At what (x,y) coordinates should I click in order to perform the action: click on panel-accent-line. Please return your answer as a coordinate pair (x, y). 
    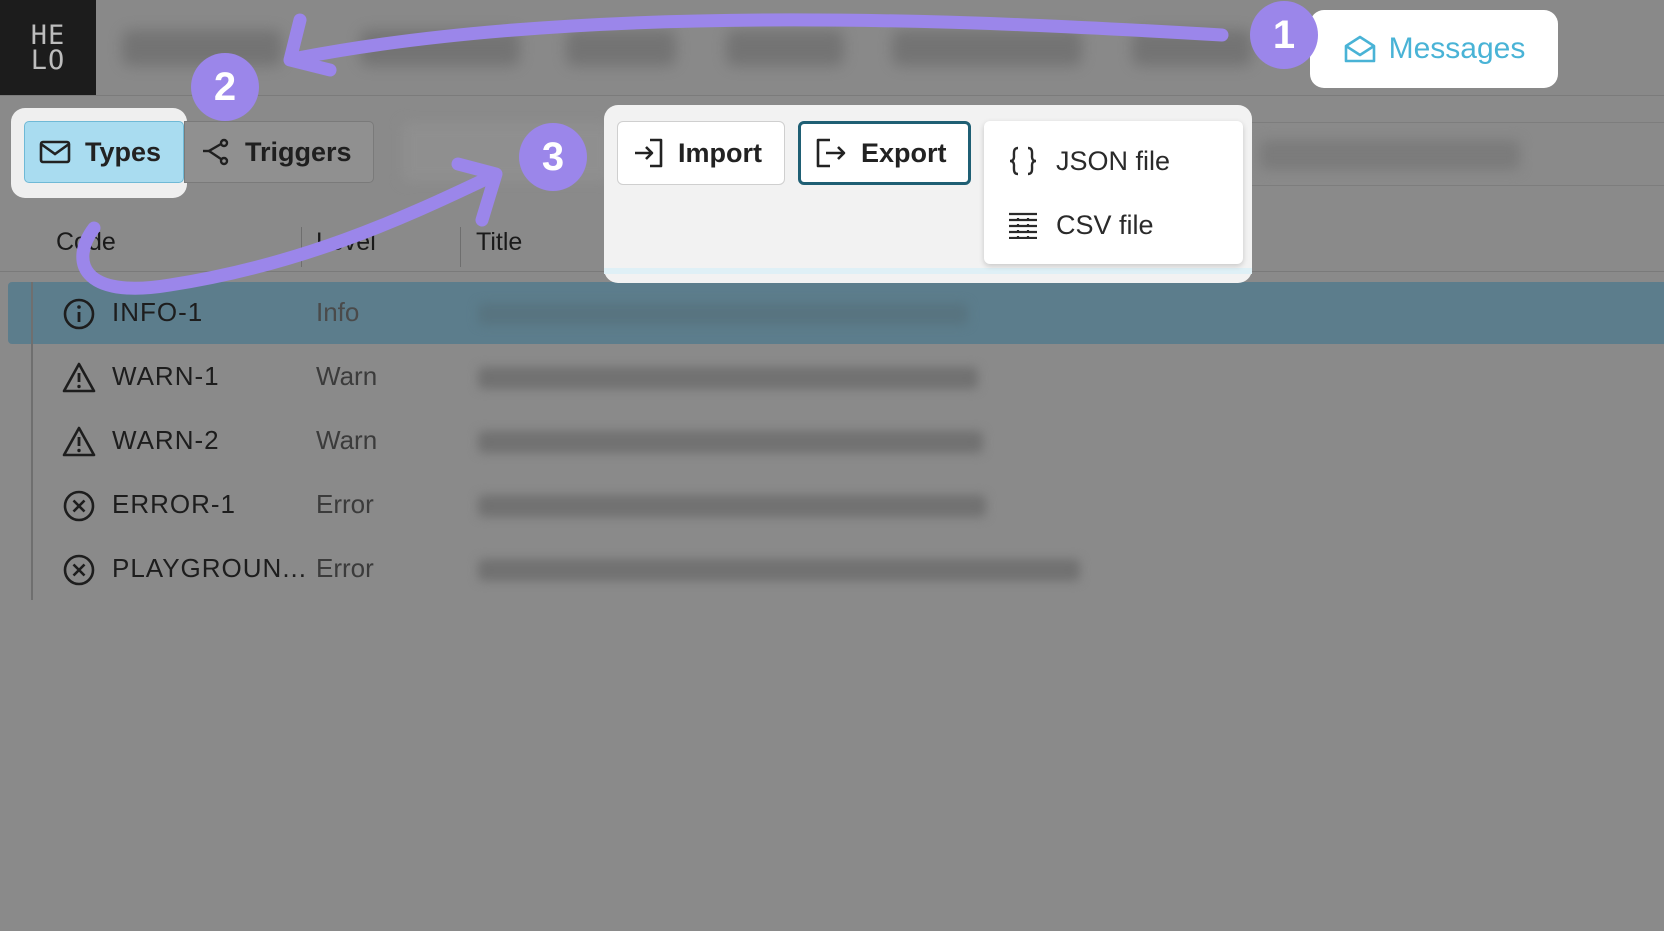
    Looking at the image, I should click on (928, 271).